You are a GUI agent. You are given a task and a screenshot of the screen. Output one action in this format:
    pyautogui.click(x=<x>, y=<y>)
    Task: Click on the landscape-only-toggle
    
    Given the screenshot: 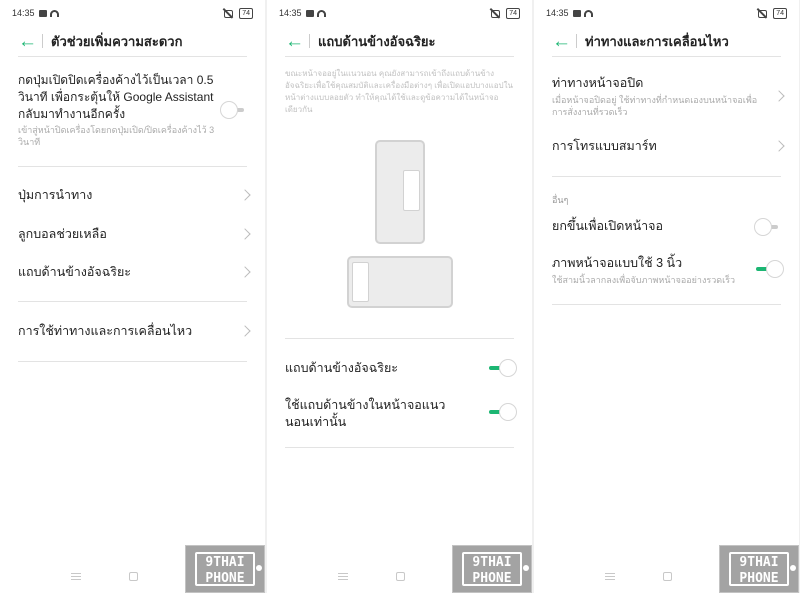 What is the action you would take?
    pyautogui.click(x=502, y=412)
    